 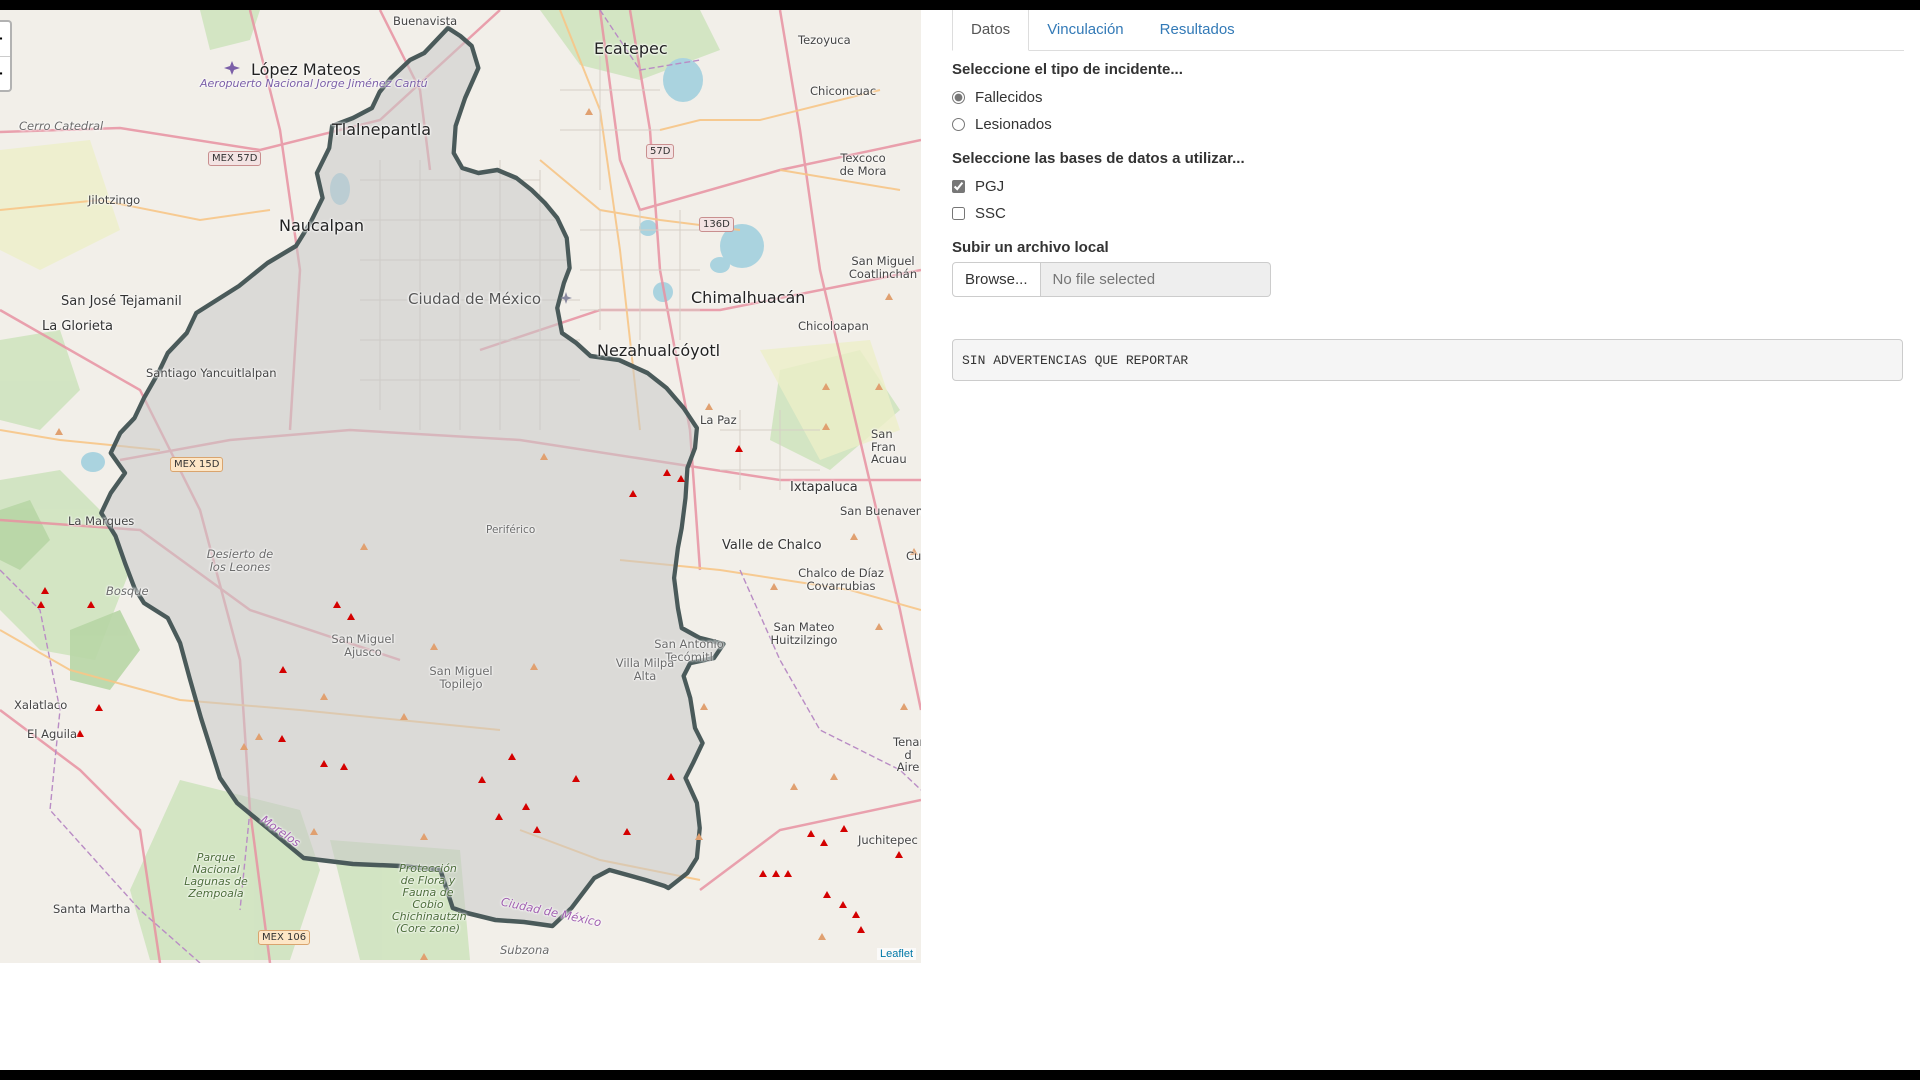 What do you see at coordinates (127, 591) in the screenshot?
I see `map-label-bosque: Bosque` at bounding box center [127, 591].